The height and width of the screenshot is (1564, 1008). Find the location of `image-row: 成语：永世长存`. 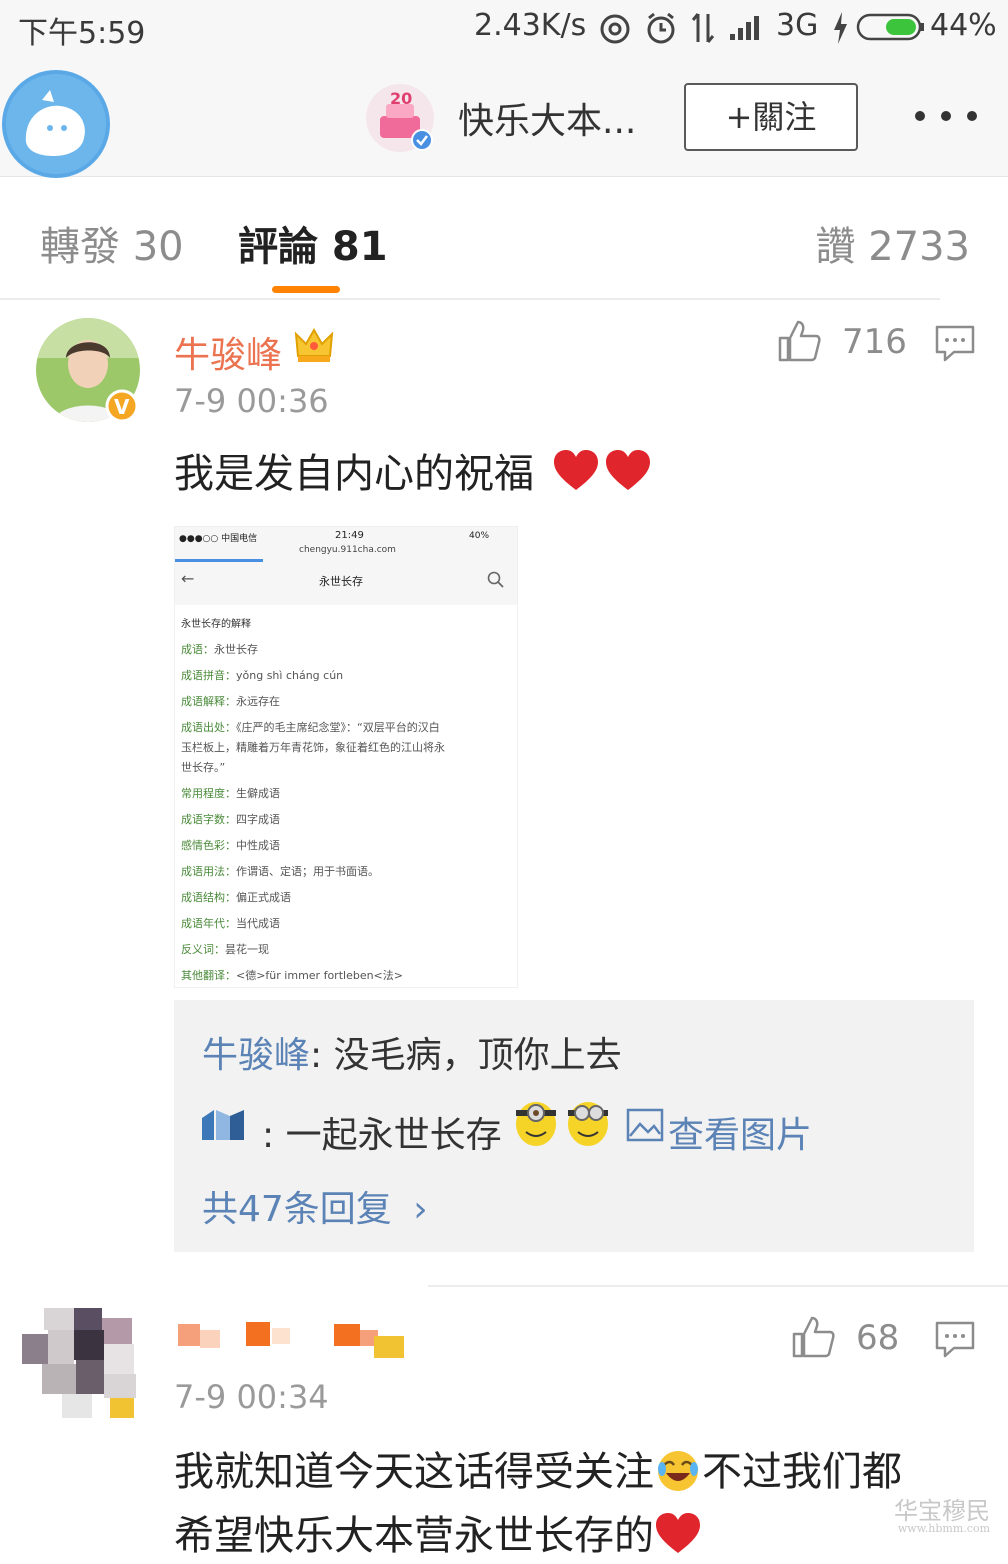

image-row: 成语：永世长存 is located at coordinates (219, 649).